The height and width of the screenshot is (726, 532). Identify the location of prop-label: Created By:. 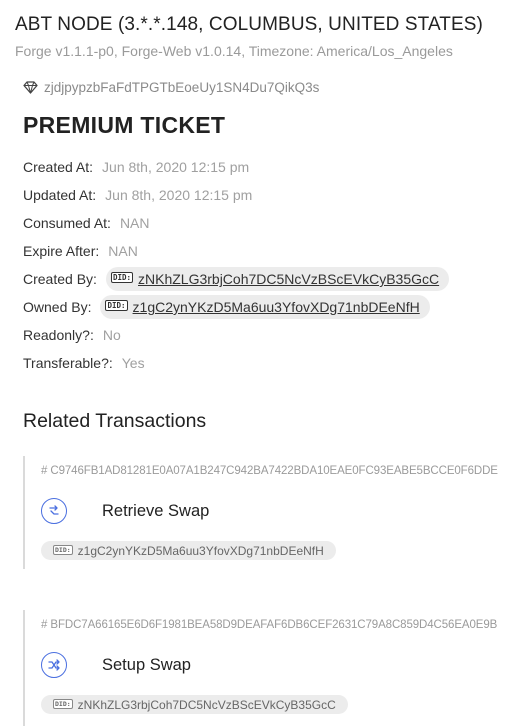
(60, 279).